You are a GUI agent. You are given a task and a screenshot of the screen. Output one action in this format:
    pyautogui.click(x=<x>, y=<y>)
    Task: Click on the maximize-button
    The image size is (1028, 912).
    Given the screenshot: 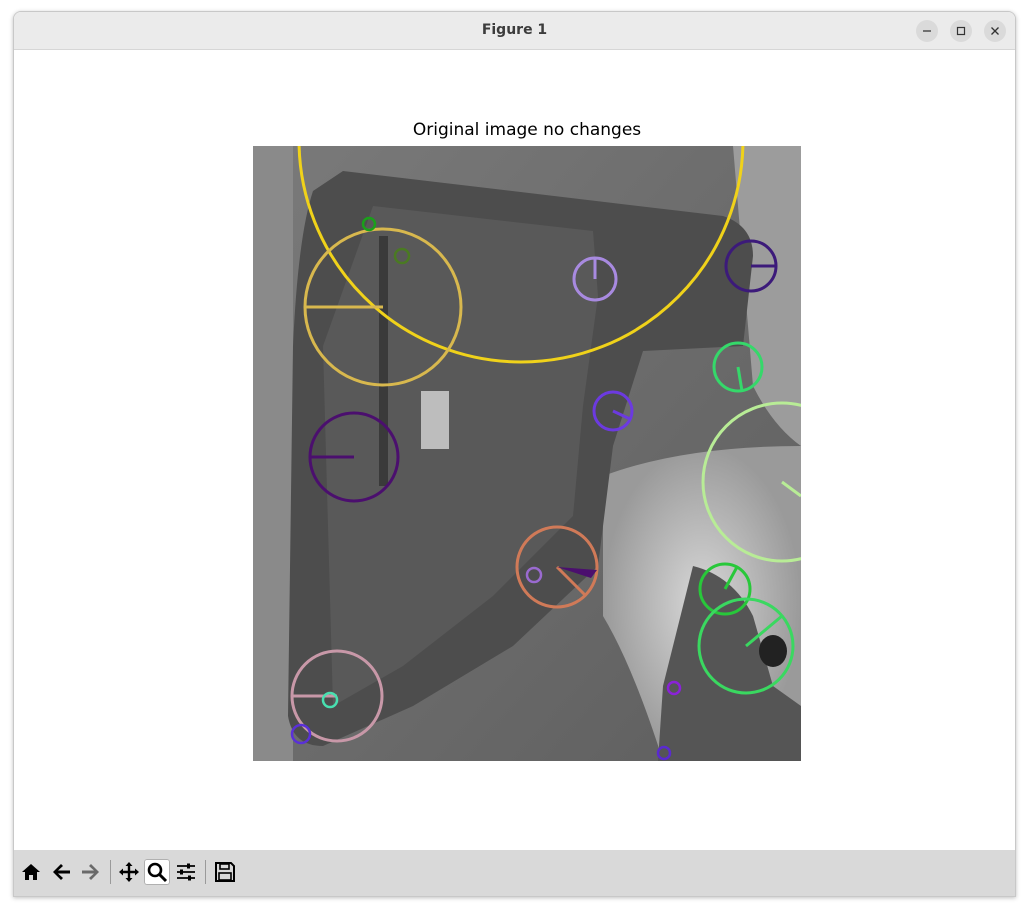 What is the action you would take?
    pyautogui.click(x=961, y=31)
    